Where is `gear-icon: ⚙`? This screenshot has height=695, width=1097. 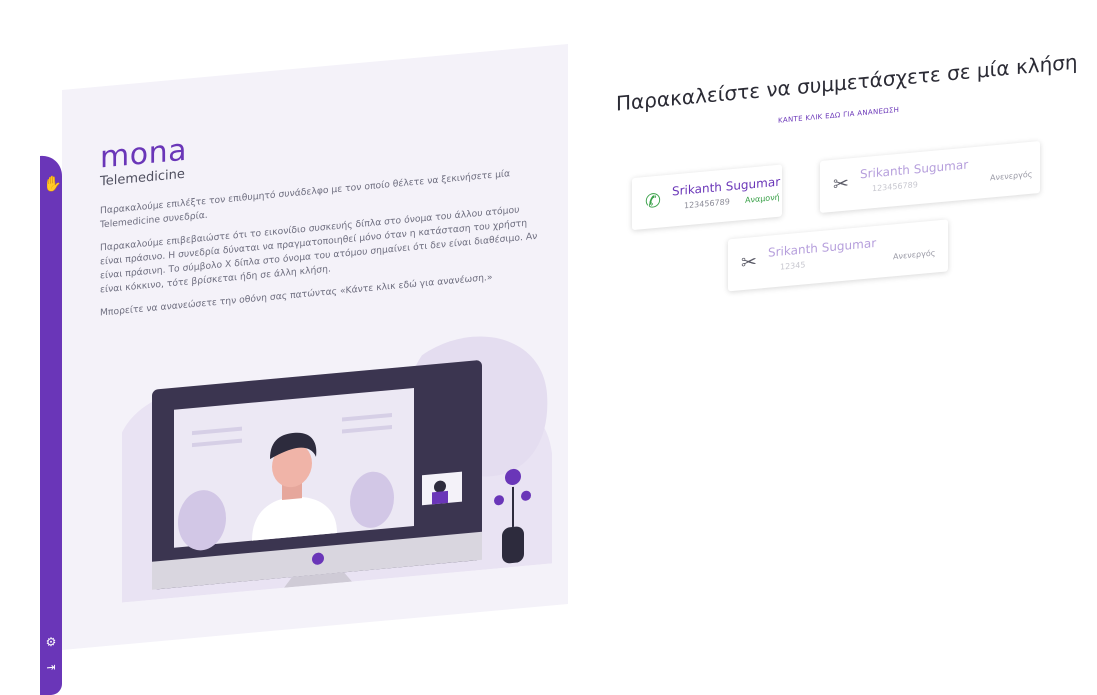
gear-icon: ⚙ is located at coordinates (51, 642).